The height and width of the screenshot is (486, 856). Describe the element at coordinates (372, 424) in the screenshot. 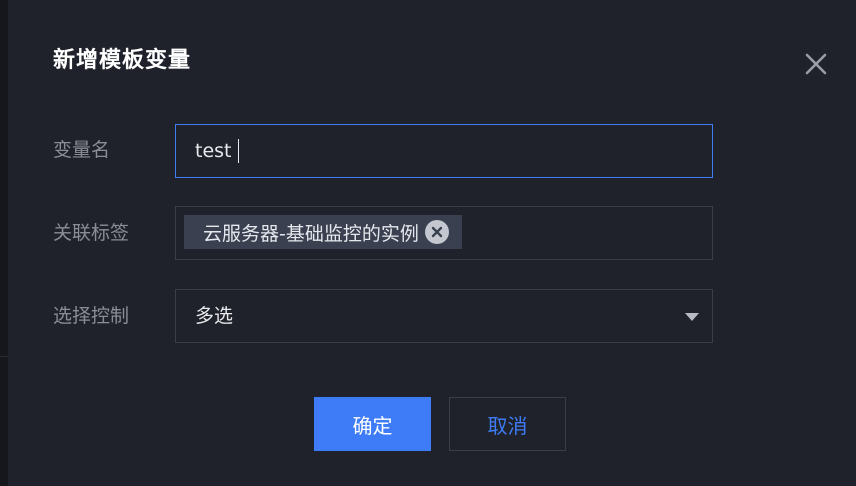

I see `confirm-button: 确定` at that location.